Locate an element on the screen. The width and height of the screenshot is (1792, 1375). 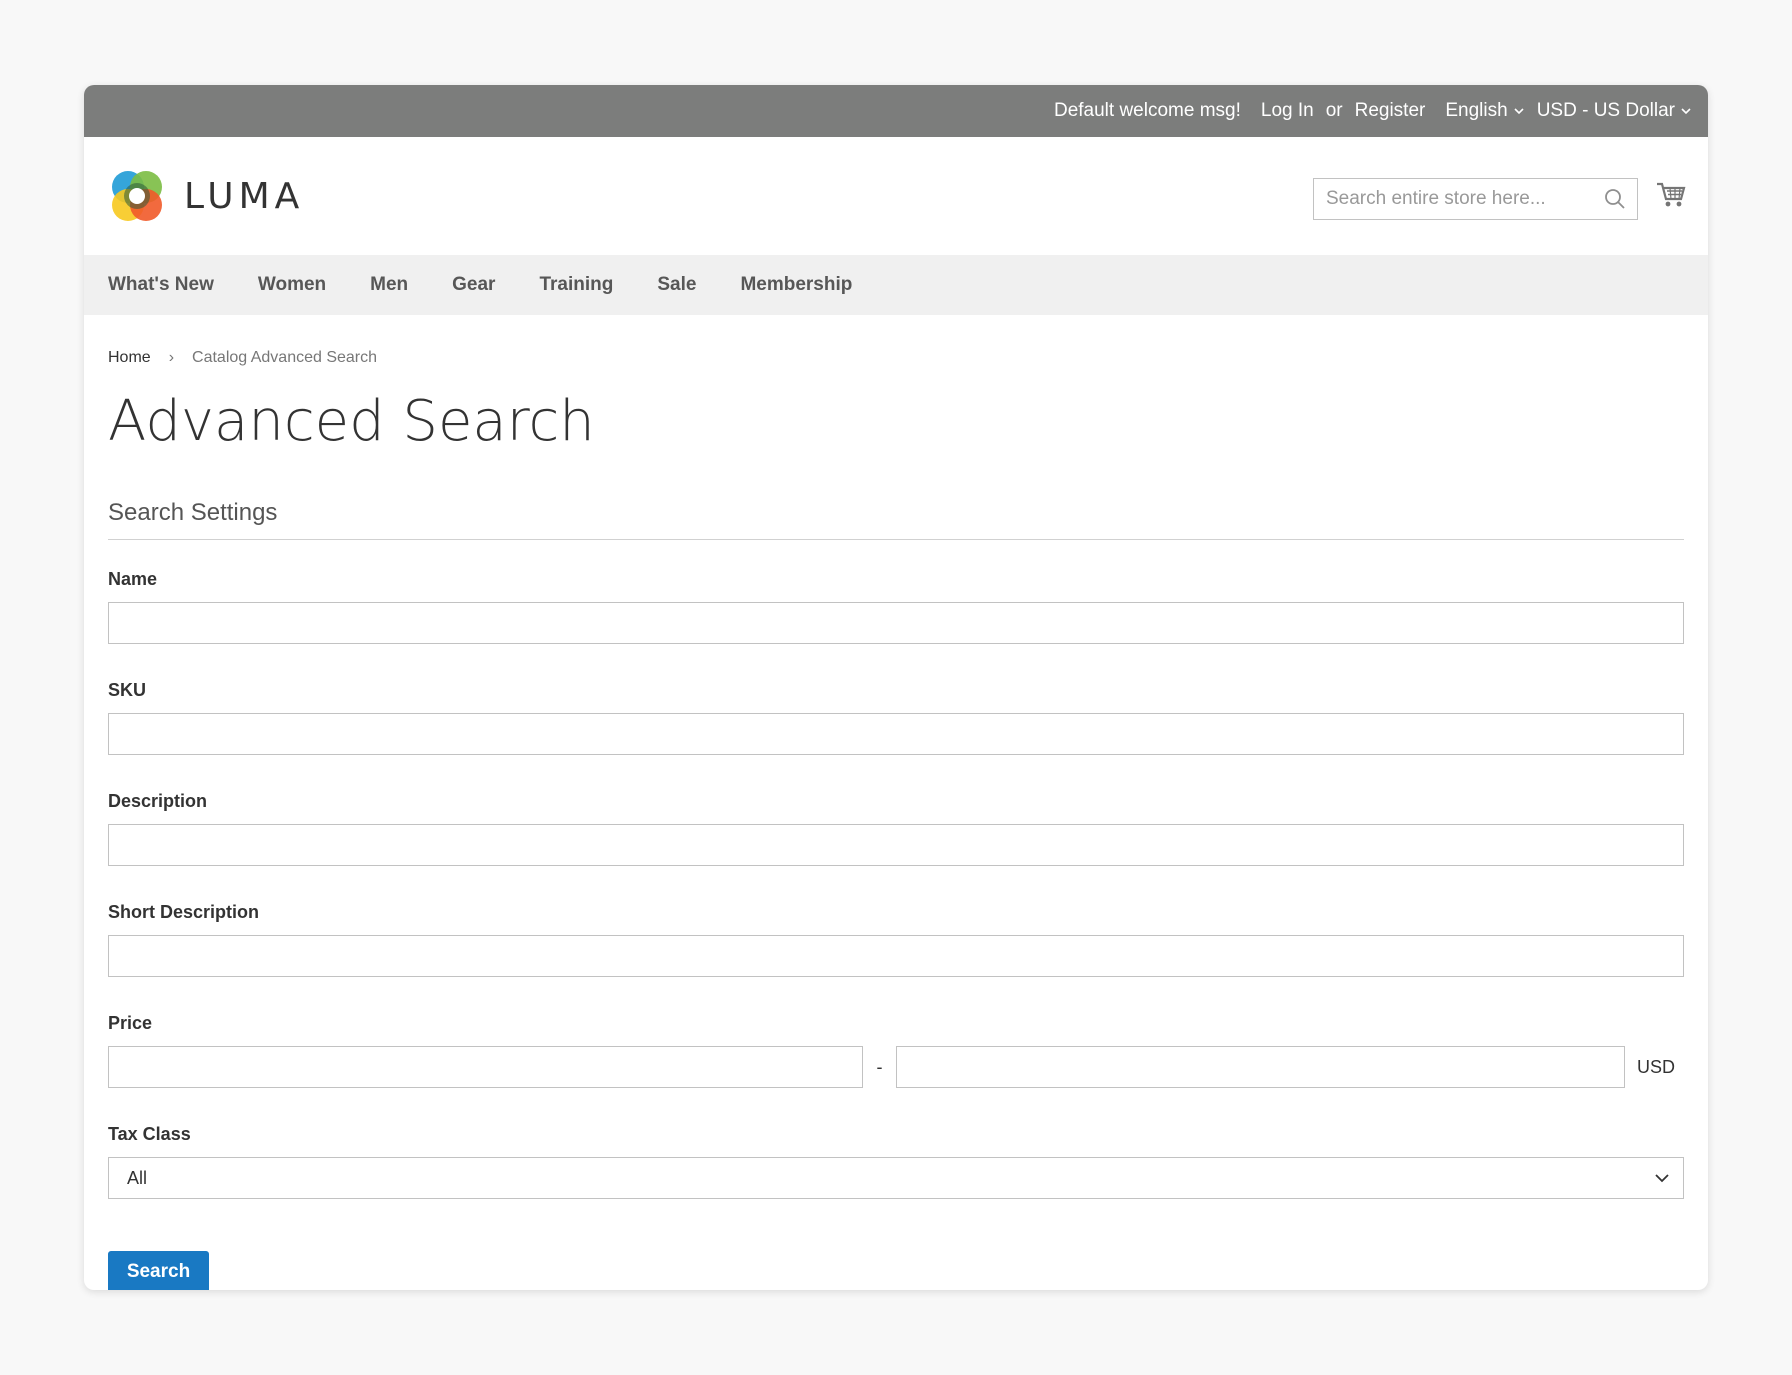
name-field: Name is located at coordinates (896, 606).